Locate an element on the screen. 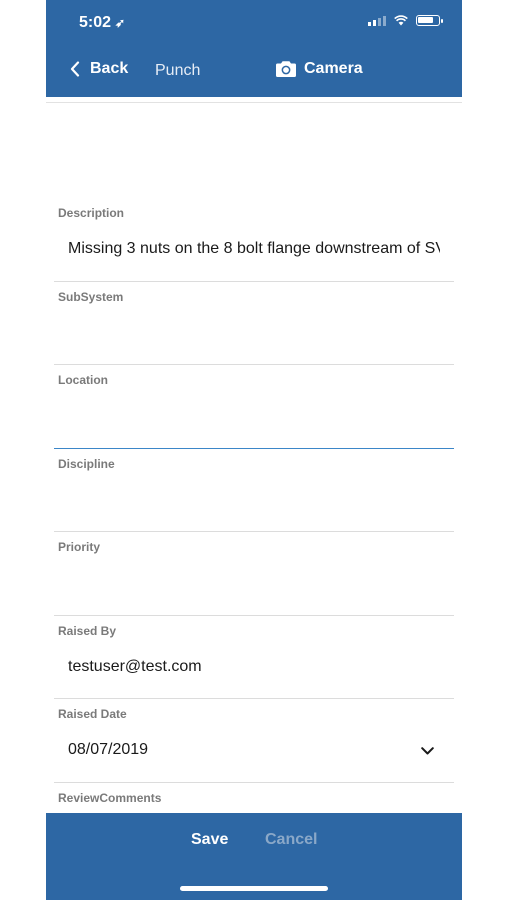 The height and width of the screenshot is (900, 507). status-time-text: 5:02 is located at coordinates (95, 22).